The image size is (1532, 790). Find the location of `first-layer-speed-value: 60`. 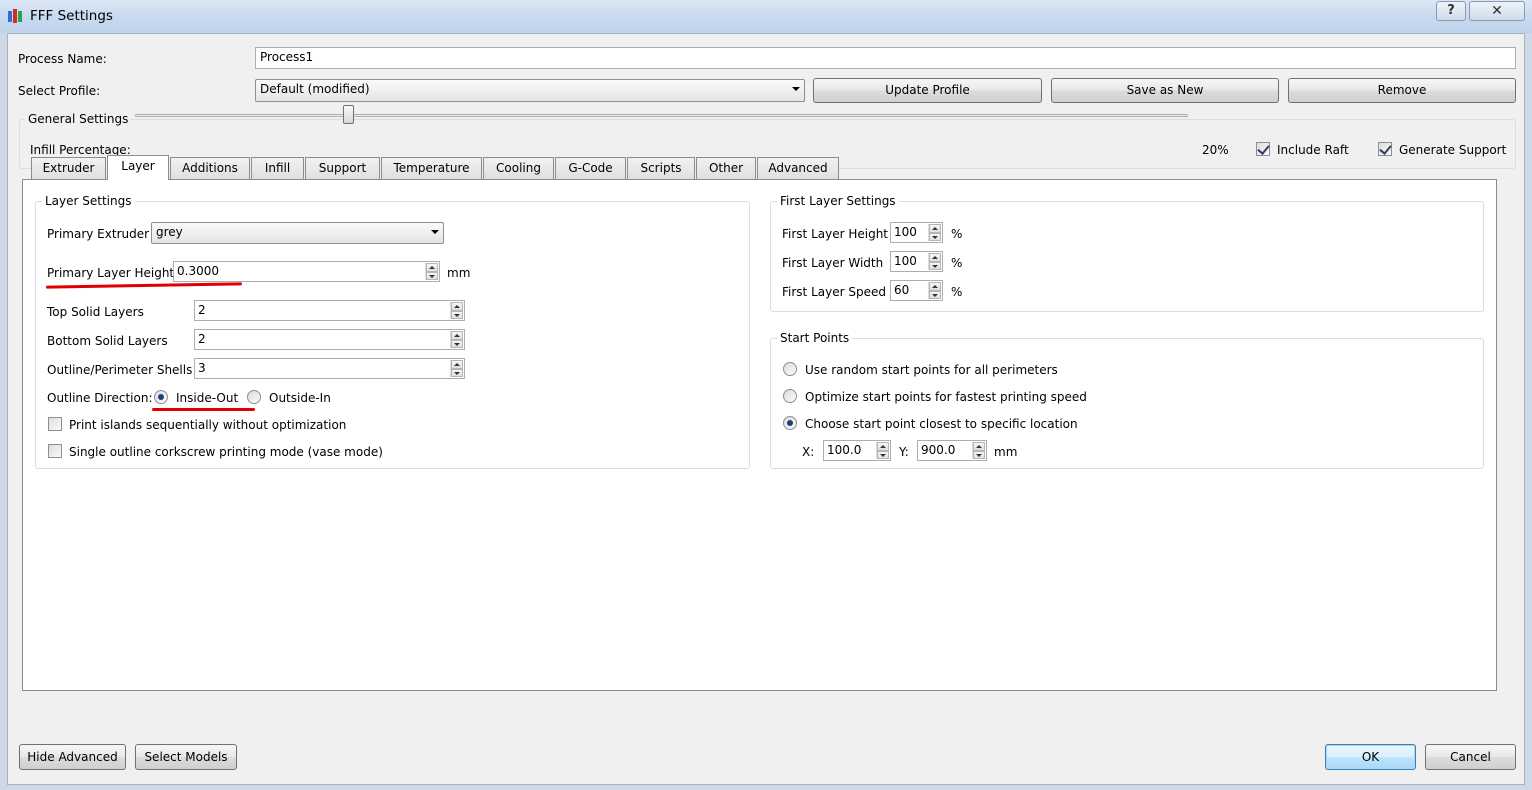

first-layer-speed-value: 60 is located at coordinates (902, 290).